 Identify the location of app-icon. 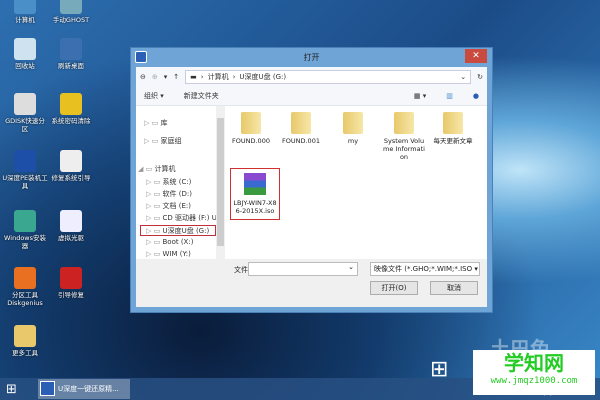
(141, 57).